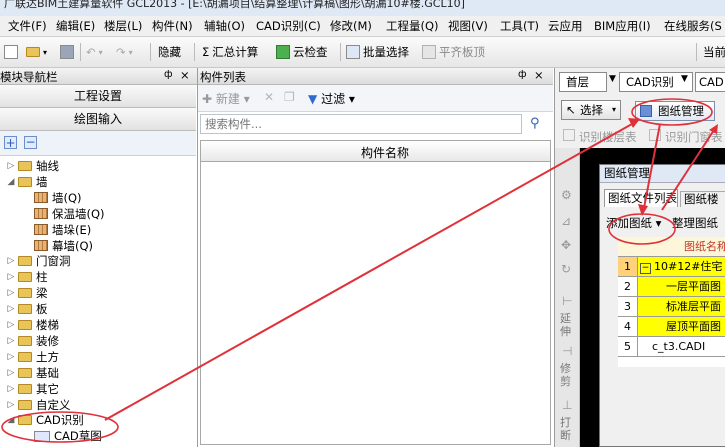 The image size is (725, 447). I want to click on annotation-arrow-down, so click(652, 166).